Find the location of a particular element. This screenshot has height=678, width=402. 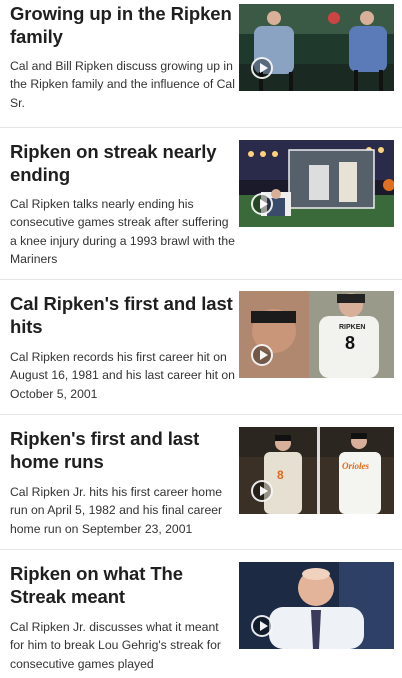

jersey-name: RIPKEN is located at coordinates (352, 327).